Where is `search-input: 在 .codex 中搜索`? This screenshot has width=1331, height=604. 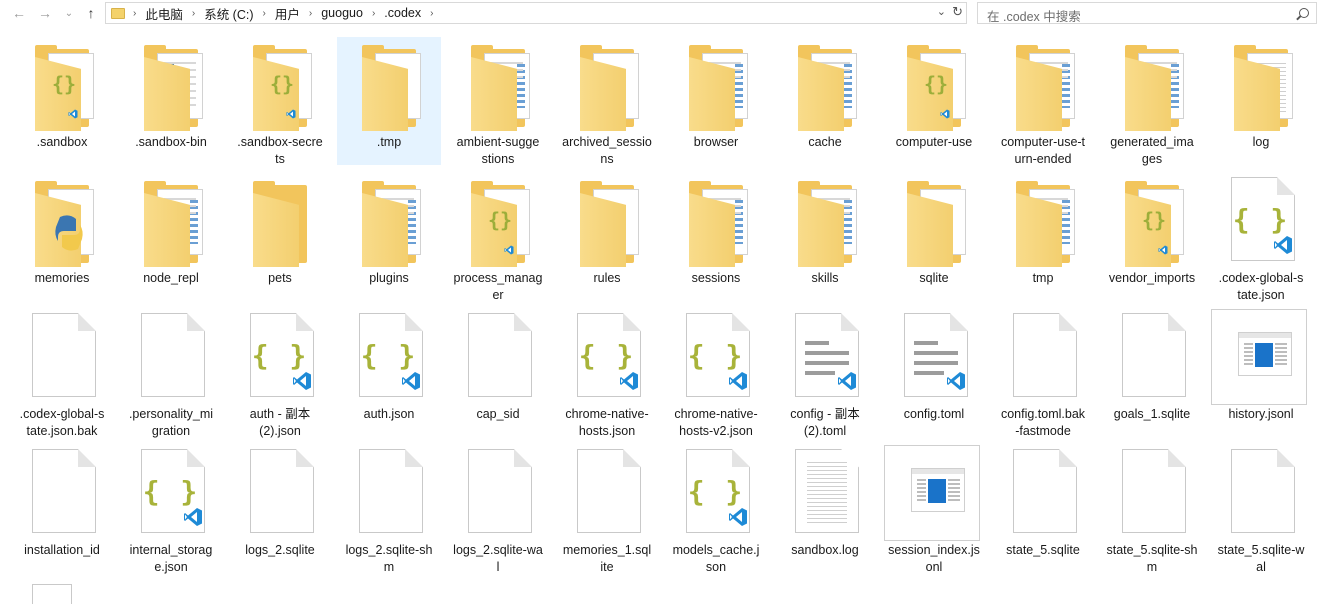
search-input: 在 .codex 中搜索 is located at coordinates (1147, 13).